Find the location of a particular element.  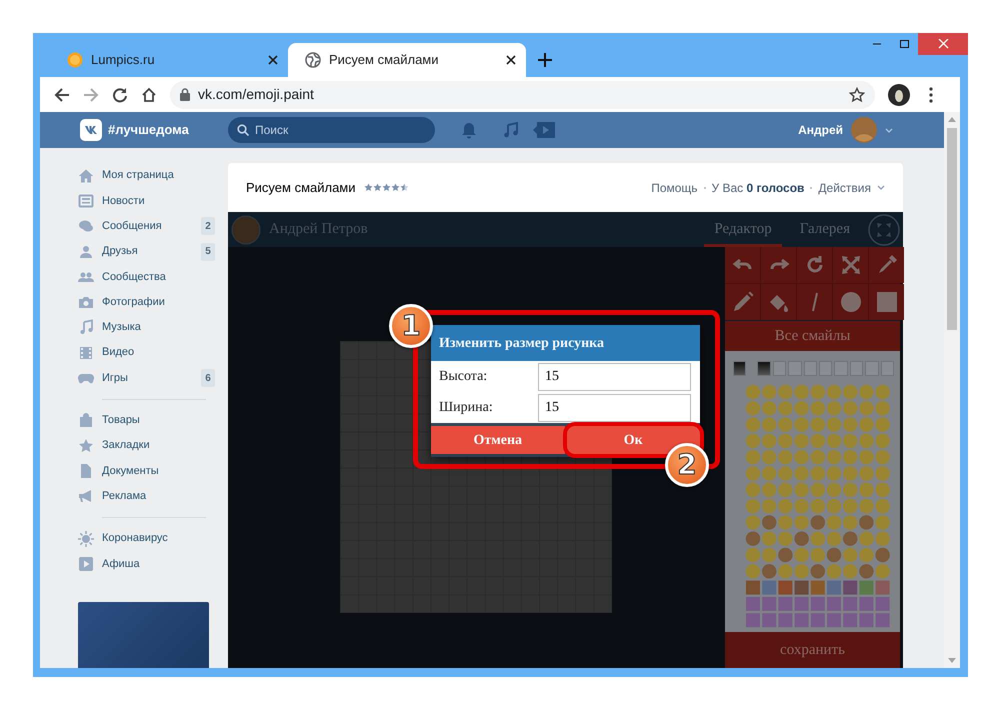

address-bar: vk.com/emoji.paint is located at coordinates (522, 94).